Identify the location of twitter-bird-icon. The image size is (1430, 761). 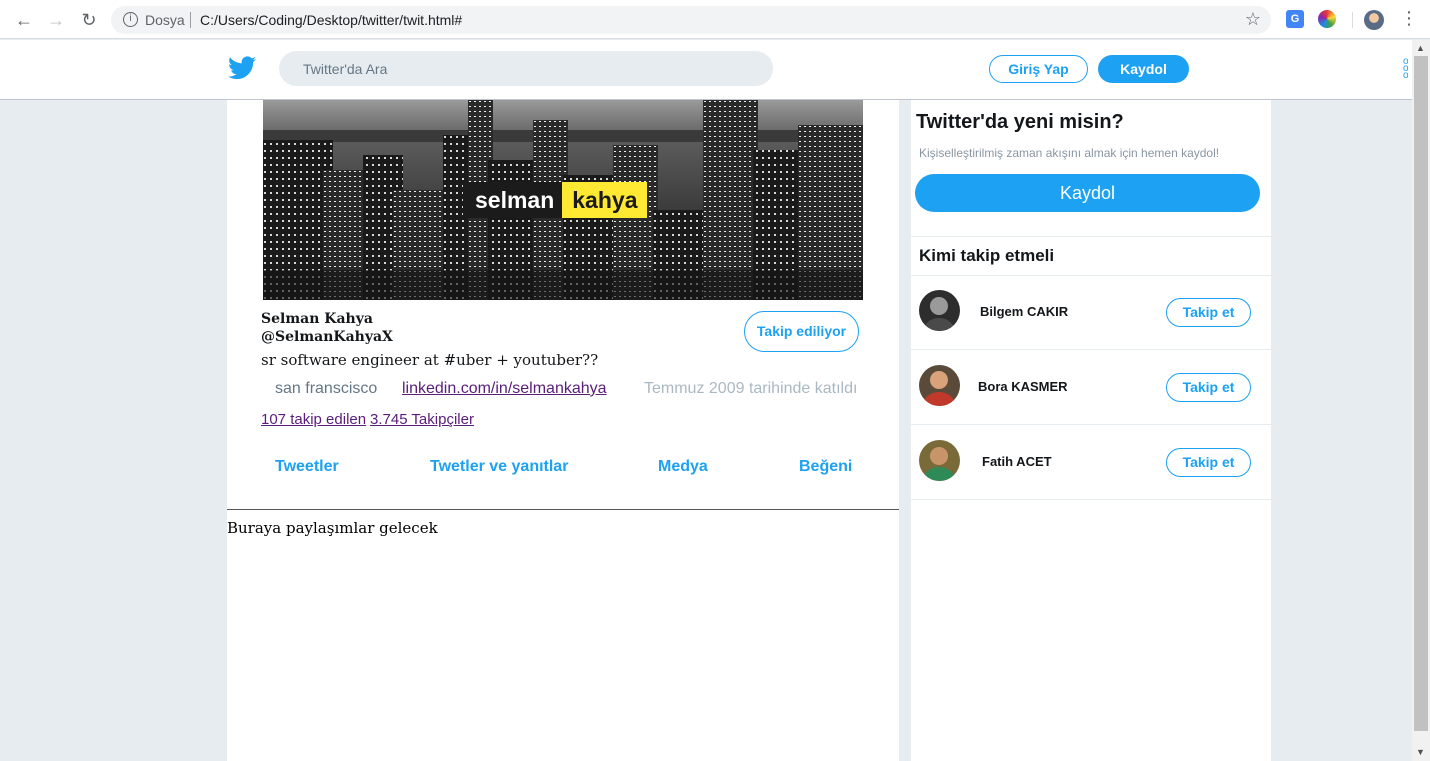
(242, 68).